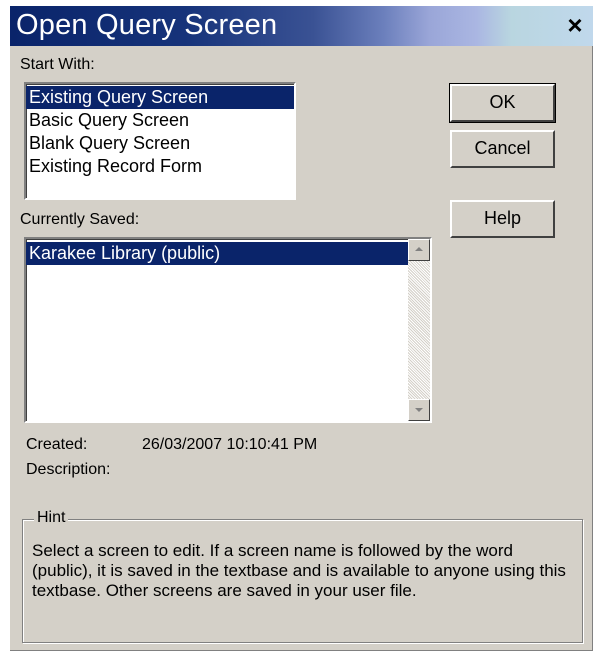  I want to click on list-item: Existing Record Form, so click(160, 166).